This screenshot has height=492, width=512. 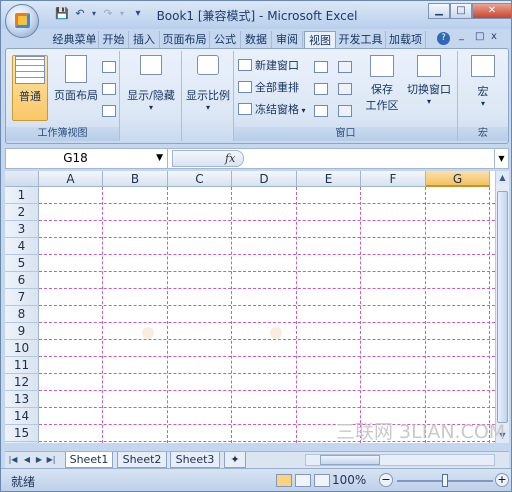 I want to click on horizontal-scrollbar, so click(x=400, y=460).